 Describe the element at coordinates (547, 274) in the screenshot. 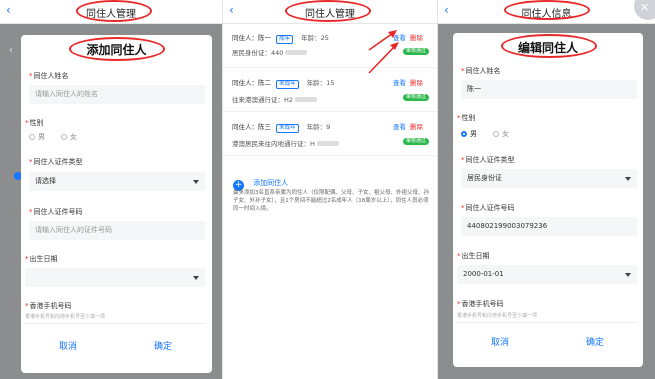

I see `birthdate-select: 2000-01-01` at that location.